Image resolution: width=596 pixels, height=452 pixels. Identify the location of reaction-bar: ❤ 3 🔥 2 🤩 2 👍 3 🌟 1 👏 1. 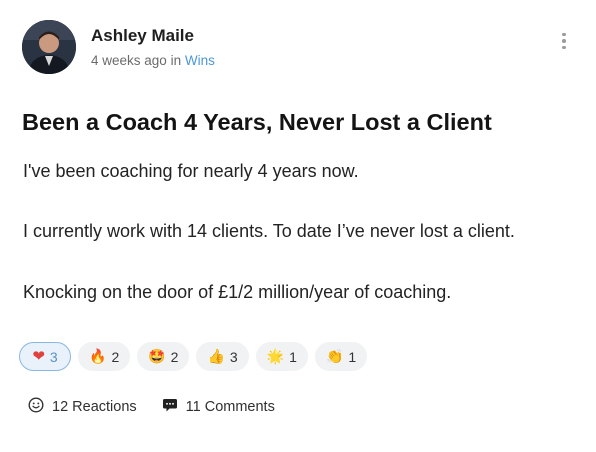
(193, 356).